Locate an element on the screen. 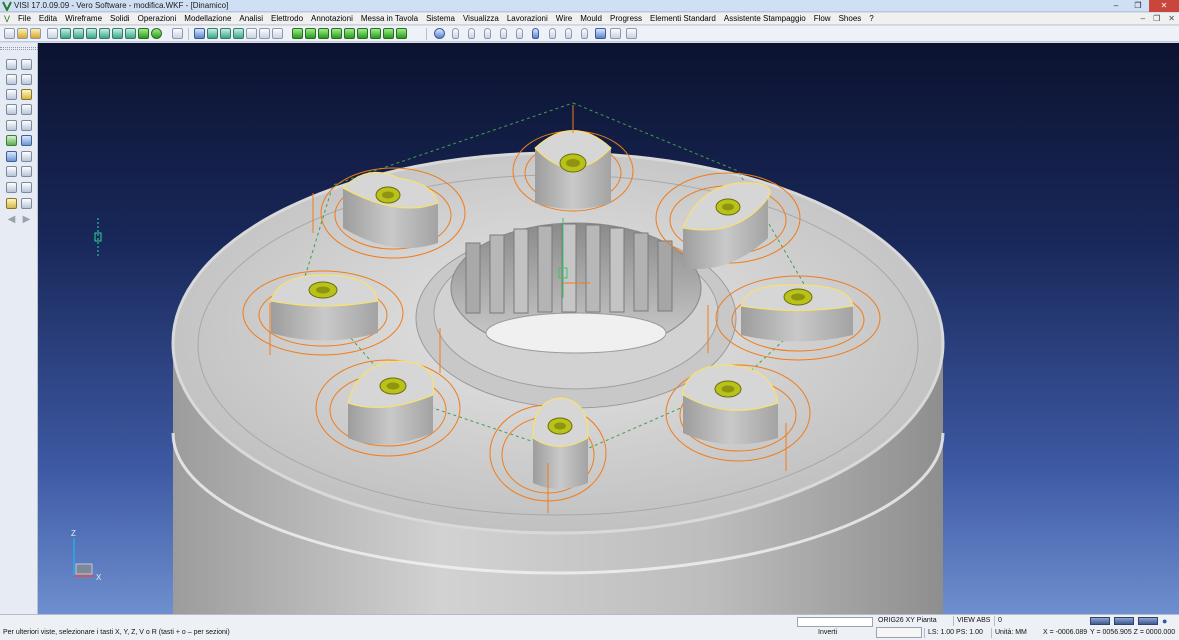 This screenshot has height=640, width=1179. cylinder-view-icon is located at coordinates (439, 33).